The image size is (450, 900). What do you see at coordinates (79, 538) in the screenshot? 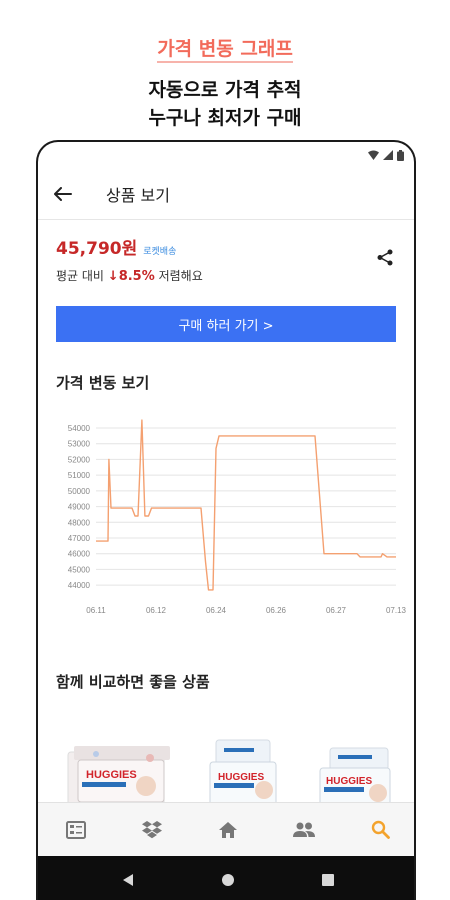
I see `y-tick-label: 47000` at bounding box center [79, 538].